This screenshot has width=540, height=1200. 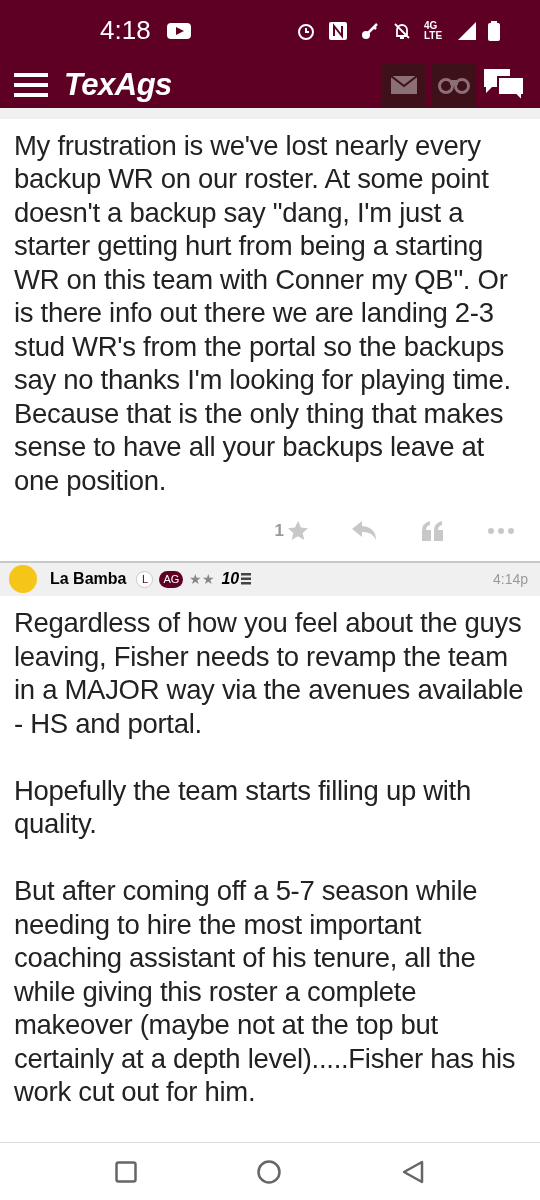 I want to click on battery-icon, so click(x=494, y=31).